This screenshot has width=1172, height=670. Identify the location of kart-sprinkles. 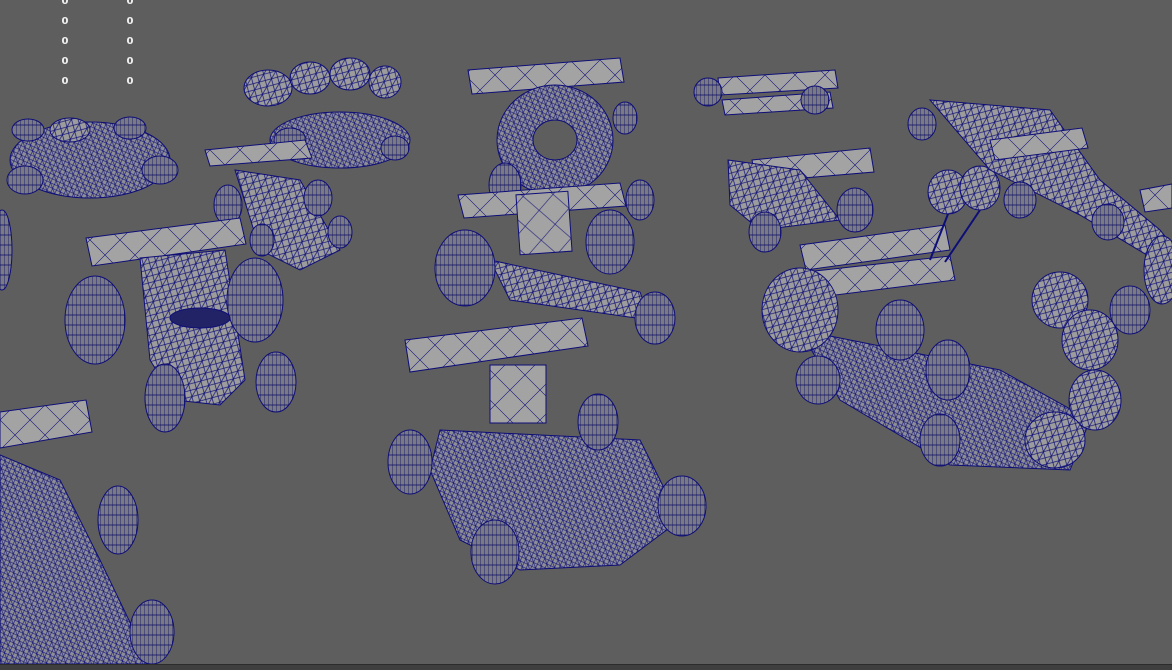
(547, 451).